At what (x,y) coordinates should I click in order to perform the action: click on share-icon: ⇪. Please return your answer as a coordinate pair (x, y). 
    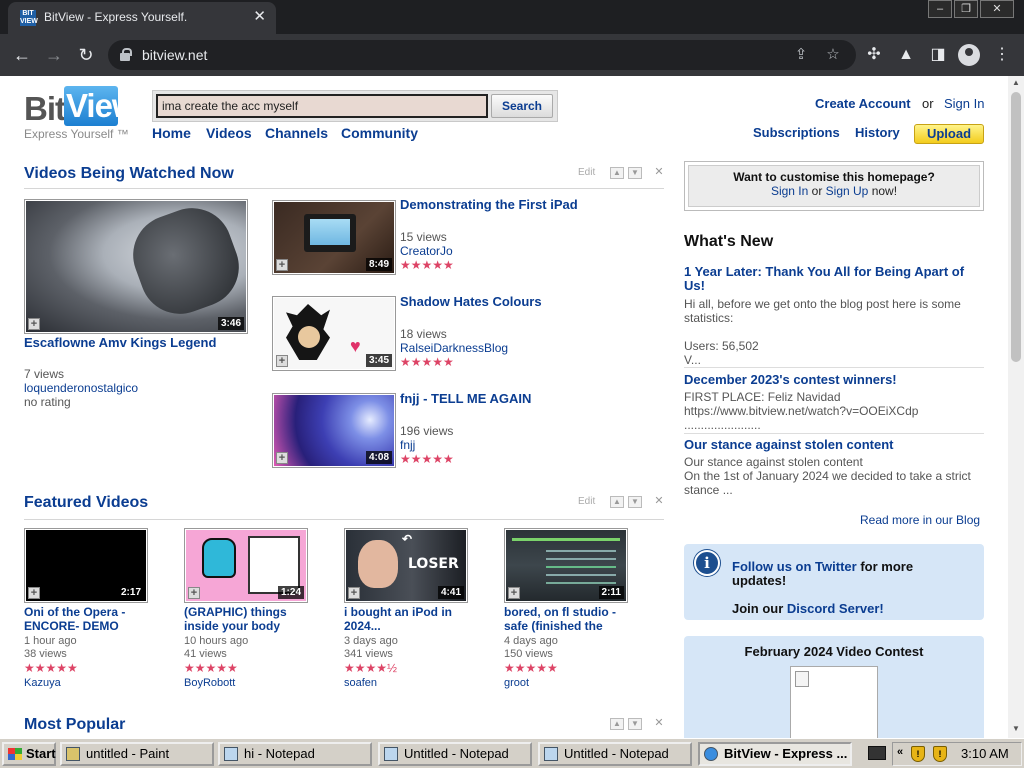
    Looking at the image, I should click on (801, 55).